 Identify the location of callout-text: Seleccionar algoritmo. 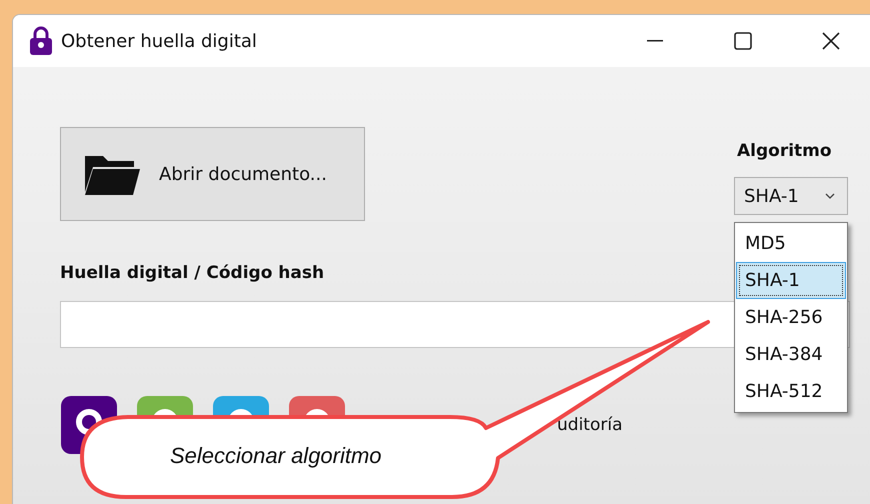
(276, 456).